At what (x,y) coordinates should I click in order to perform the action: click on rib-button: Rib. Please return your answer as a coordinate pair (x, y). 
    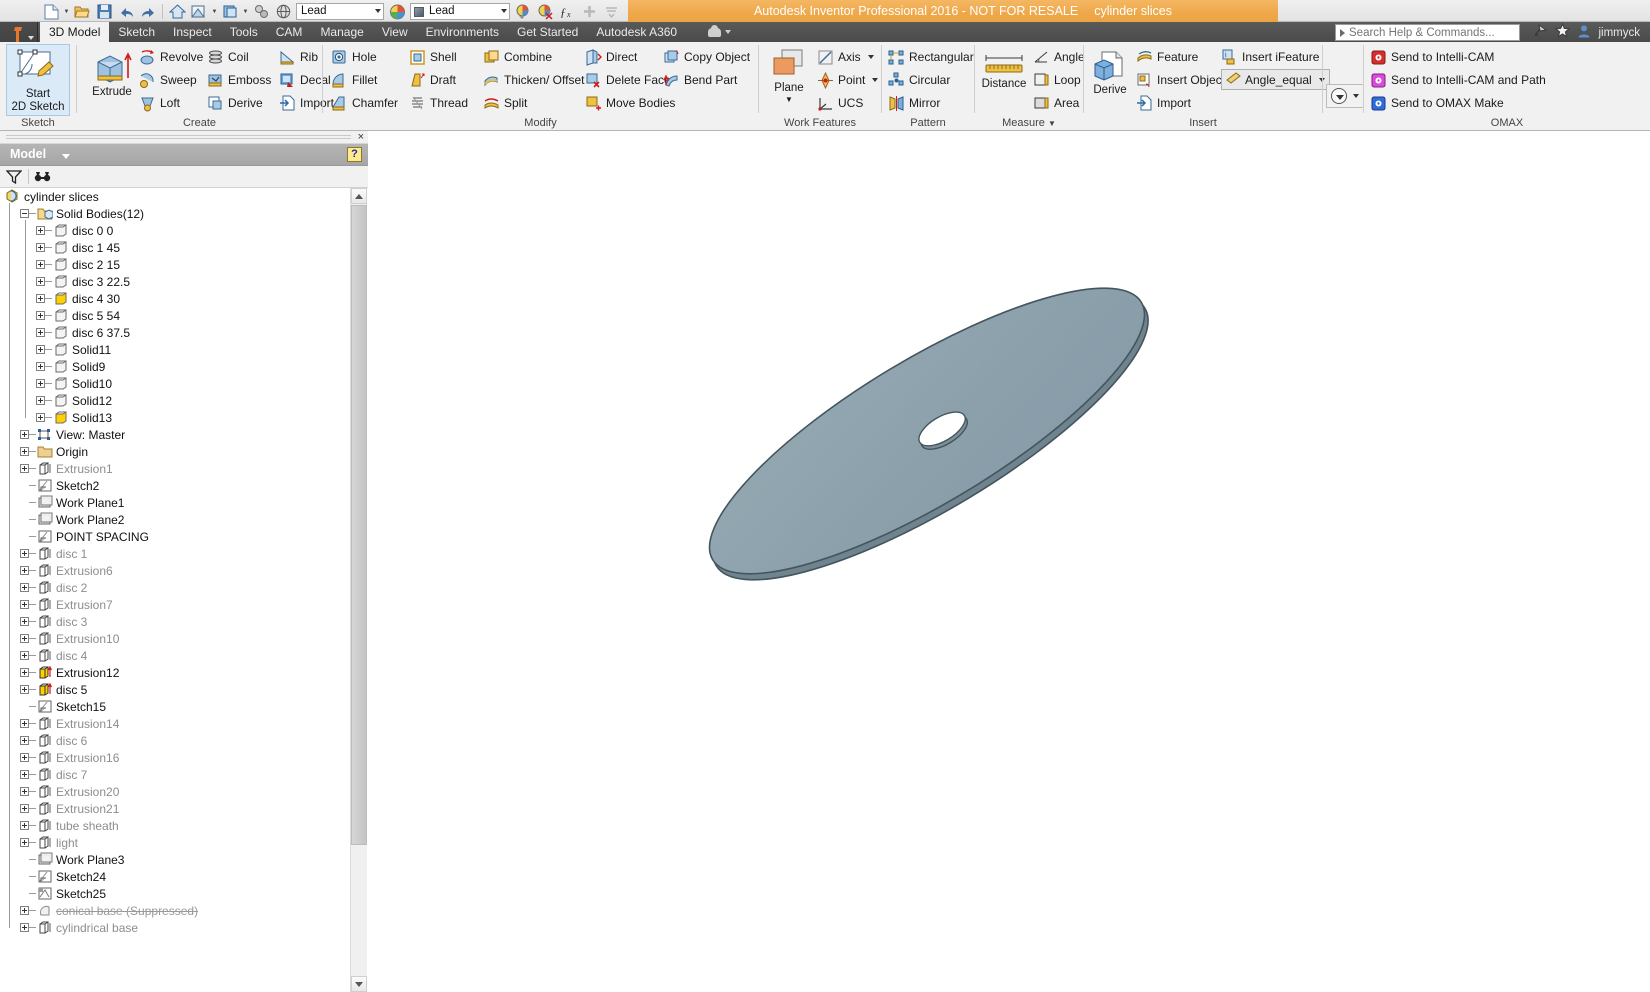
    Looking at the image, I should click on (298, 57).